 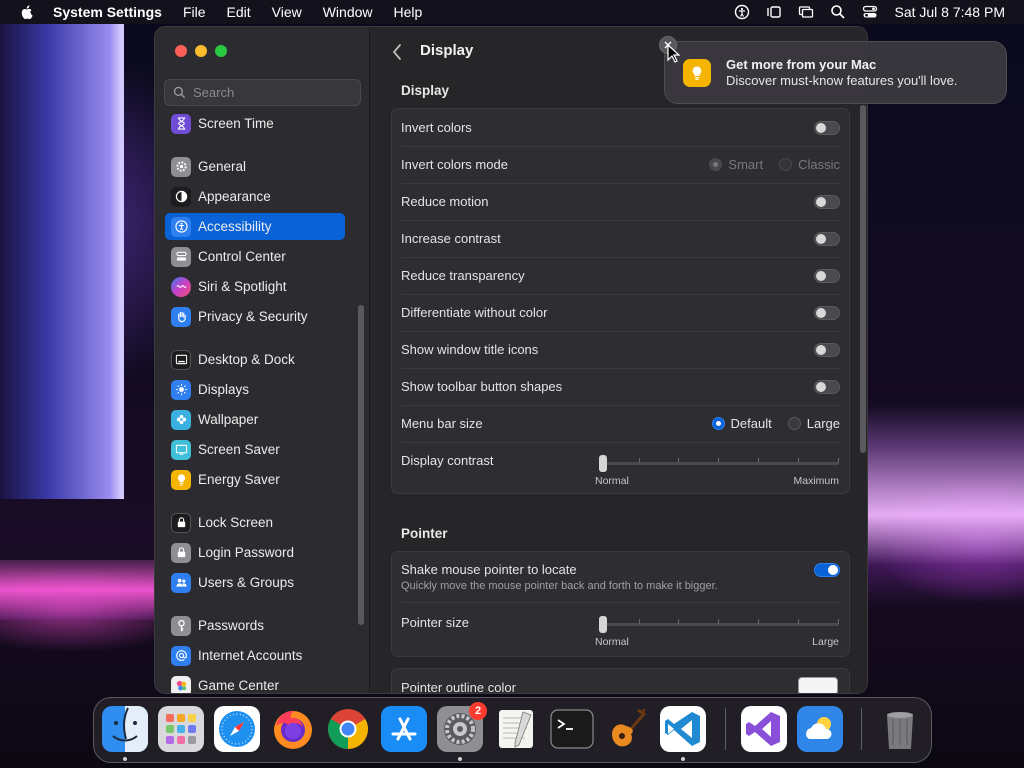 What do you see at coordinates (827, 312) in the screenshot?
I see `differentiate-toggle` at bounding box center [827, 312].